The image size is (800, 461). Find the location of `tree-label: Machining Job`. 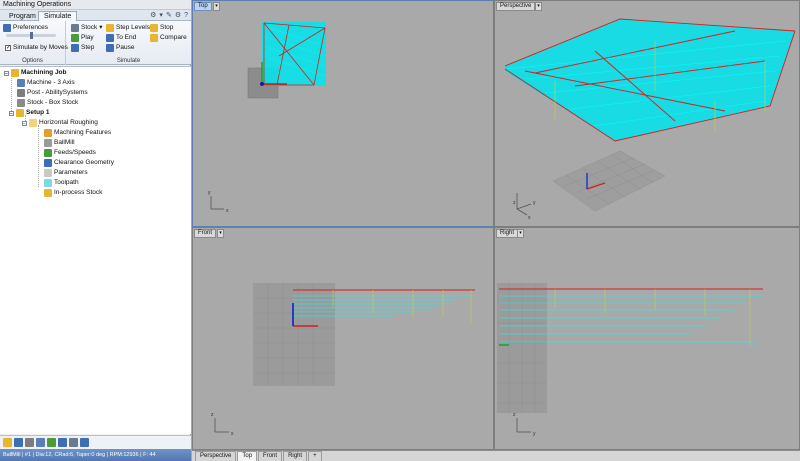

tree-label: Machining Job is located at coordinates (44, 72).